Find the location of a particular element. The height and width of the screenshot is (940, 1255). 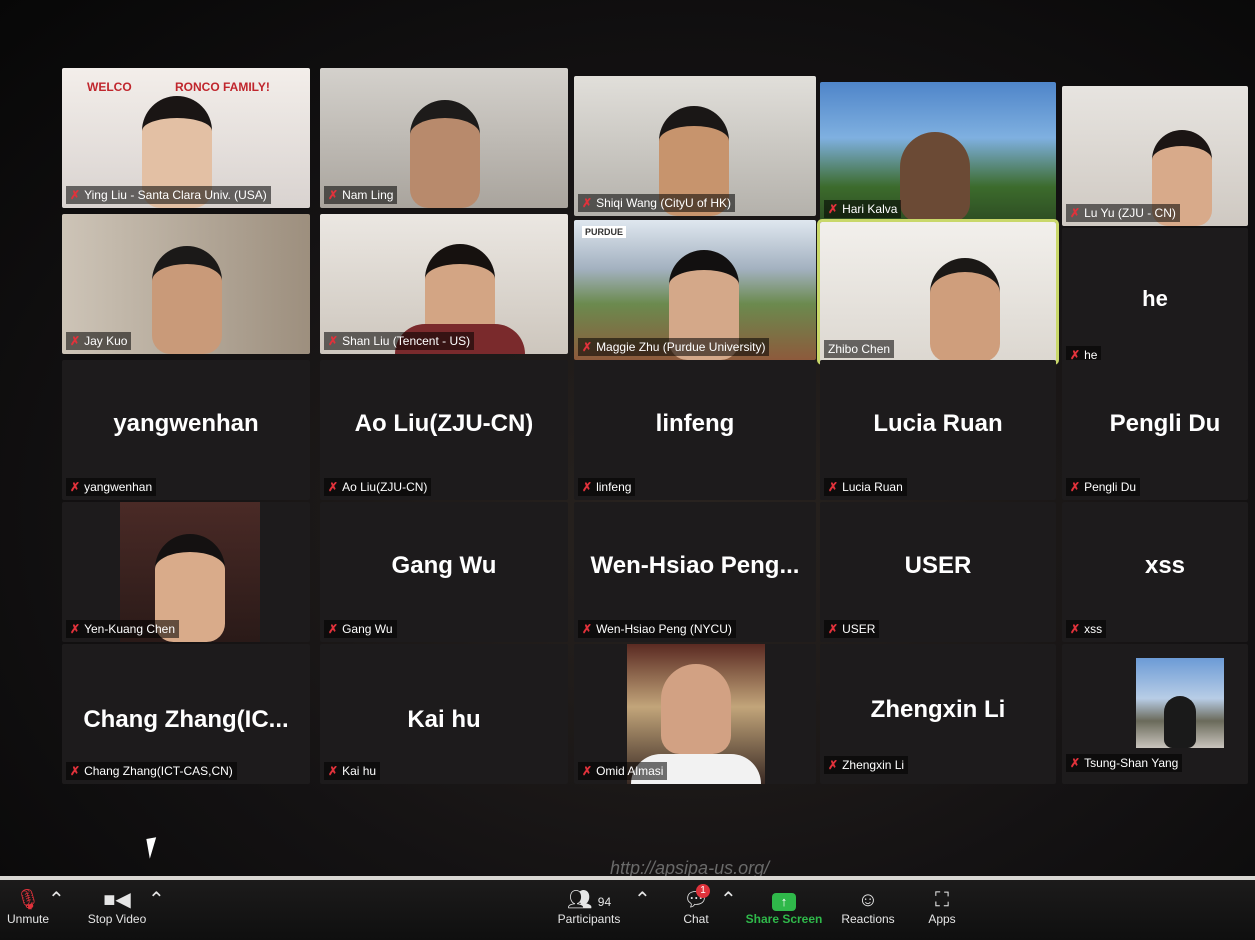

participant-name-label: ✗ Gang Wu is located at coordinates (360, 629).